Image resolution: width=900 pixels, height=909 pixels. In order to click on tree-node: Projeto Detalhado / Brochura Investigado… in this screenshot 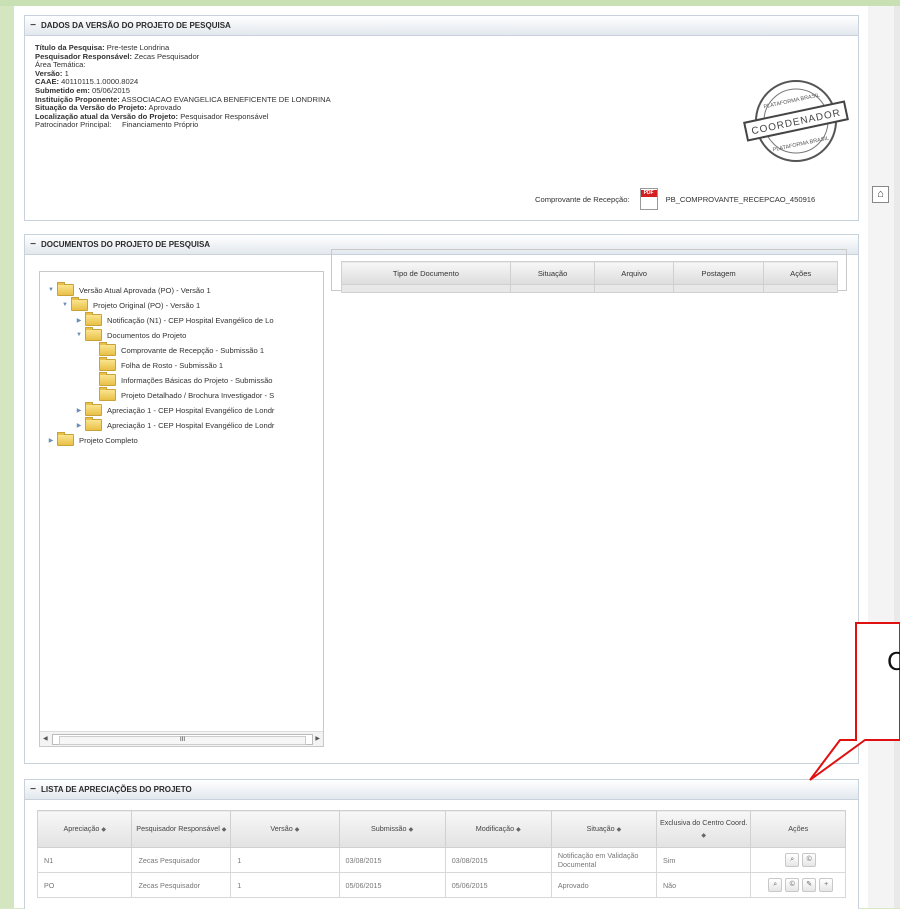, I will do `click(186, 394)`.